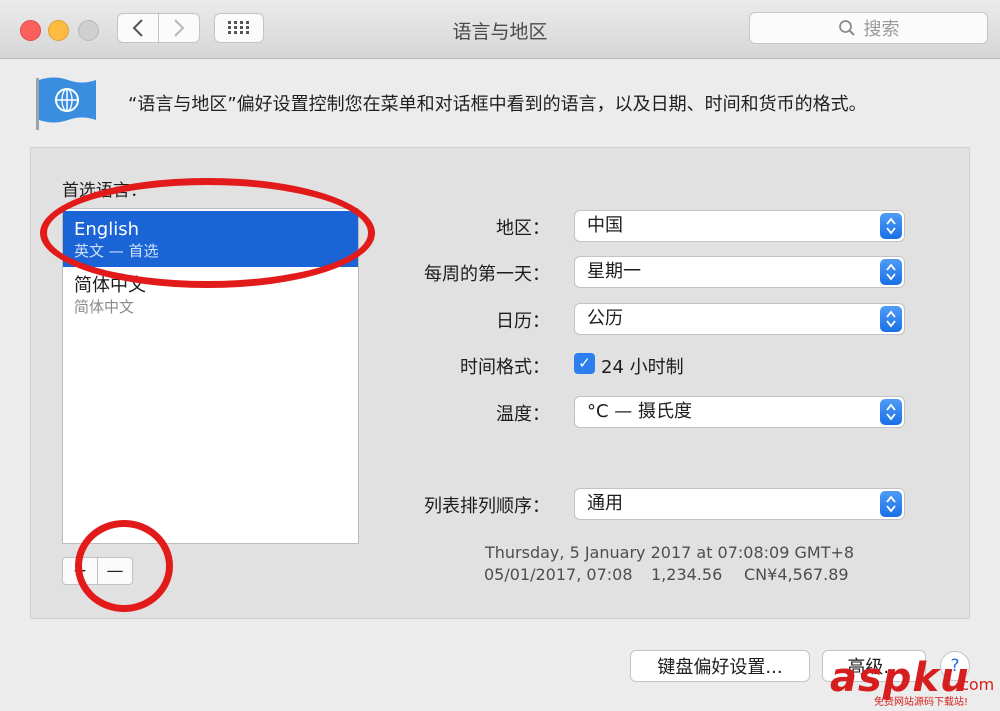 This screenshot has height=711, width=1000. What do you see at coordinates (505, 367) in the screenshot?
I see `time-format-label: 时间格式：` at bounding box center [505, 367].